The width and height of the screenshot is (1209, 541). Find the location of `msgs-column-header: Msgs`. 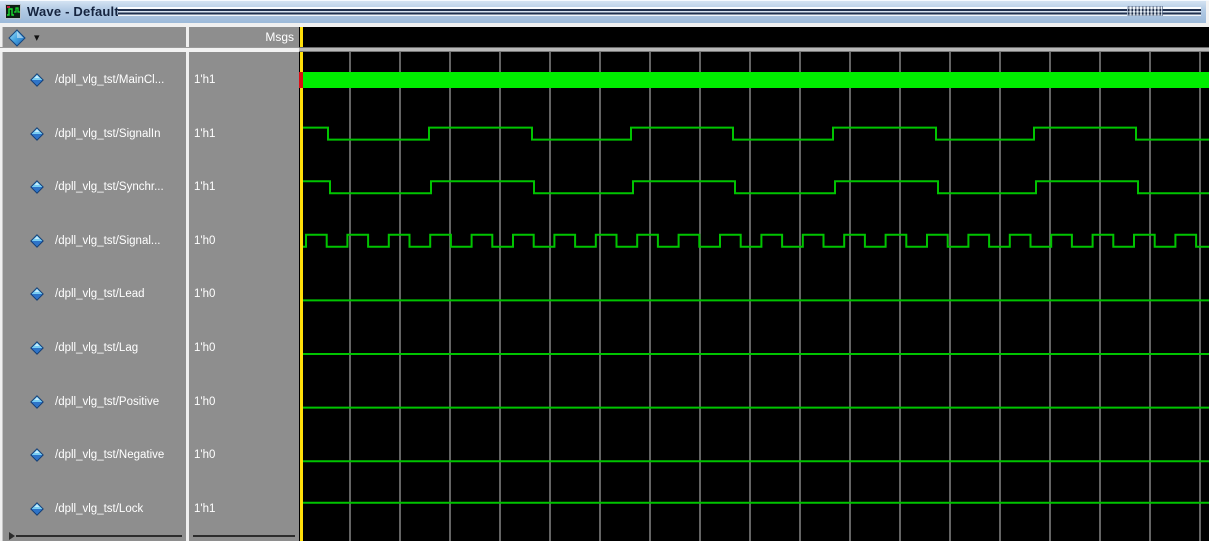

msgs-column-header: Msgs is located at coordinates (244, 37).